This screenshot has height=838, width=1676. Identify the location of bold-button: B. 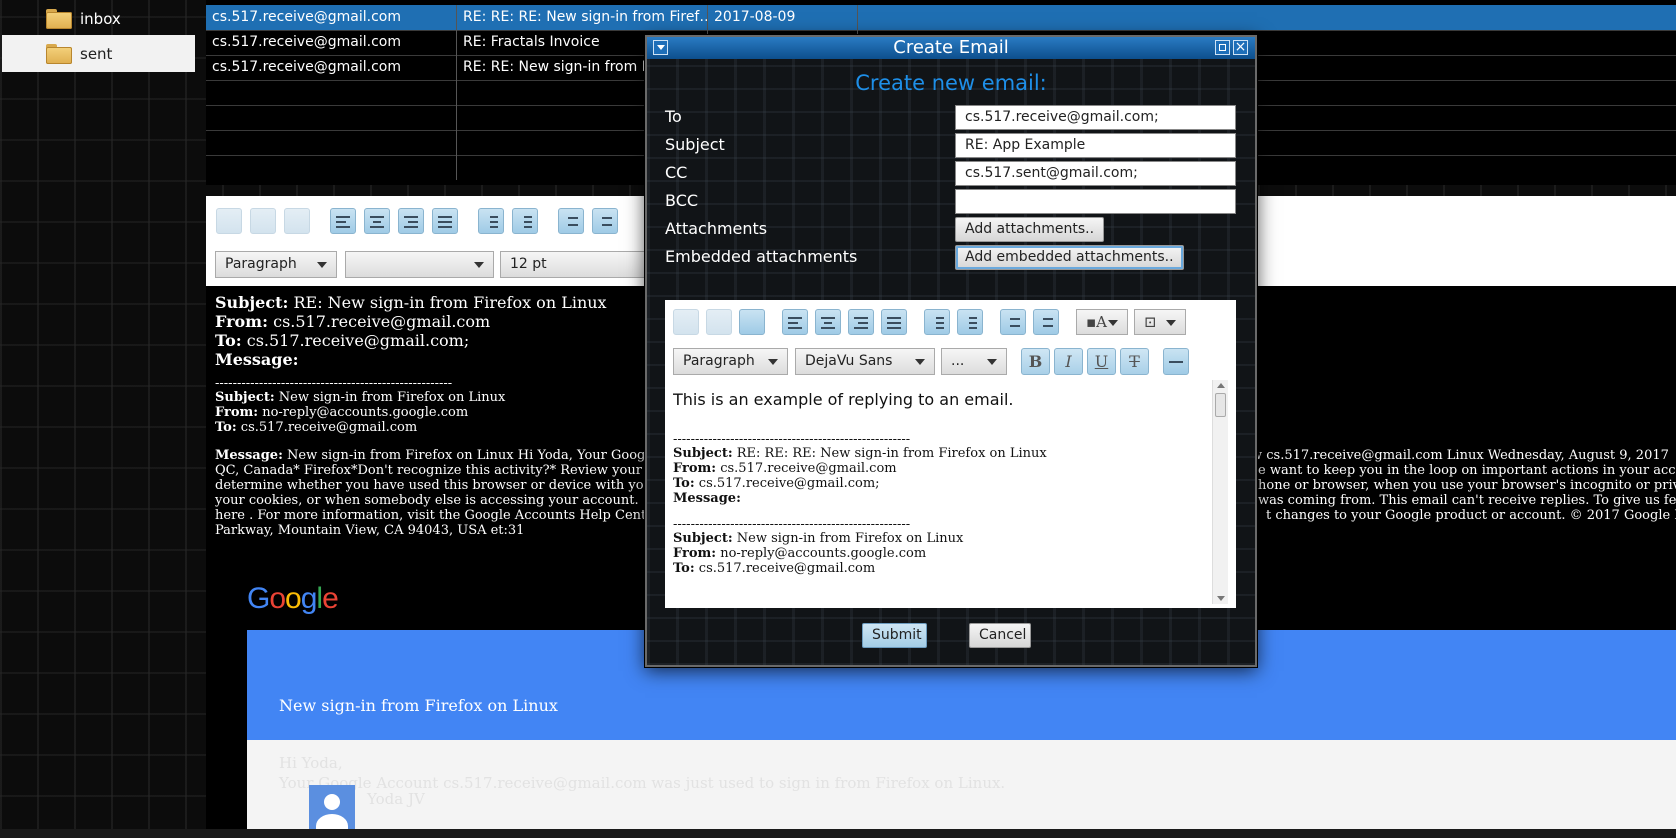
(1035, 361).